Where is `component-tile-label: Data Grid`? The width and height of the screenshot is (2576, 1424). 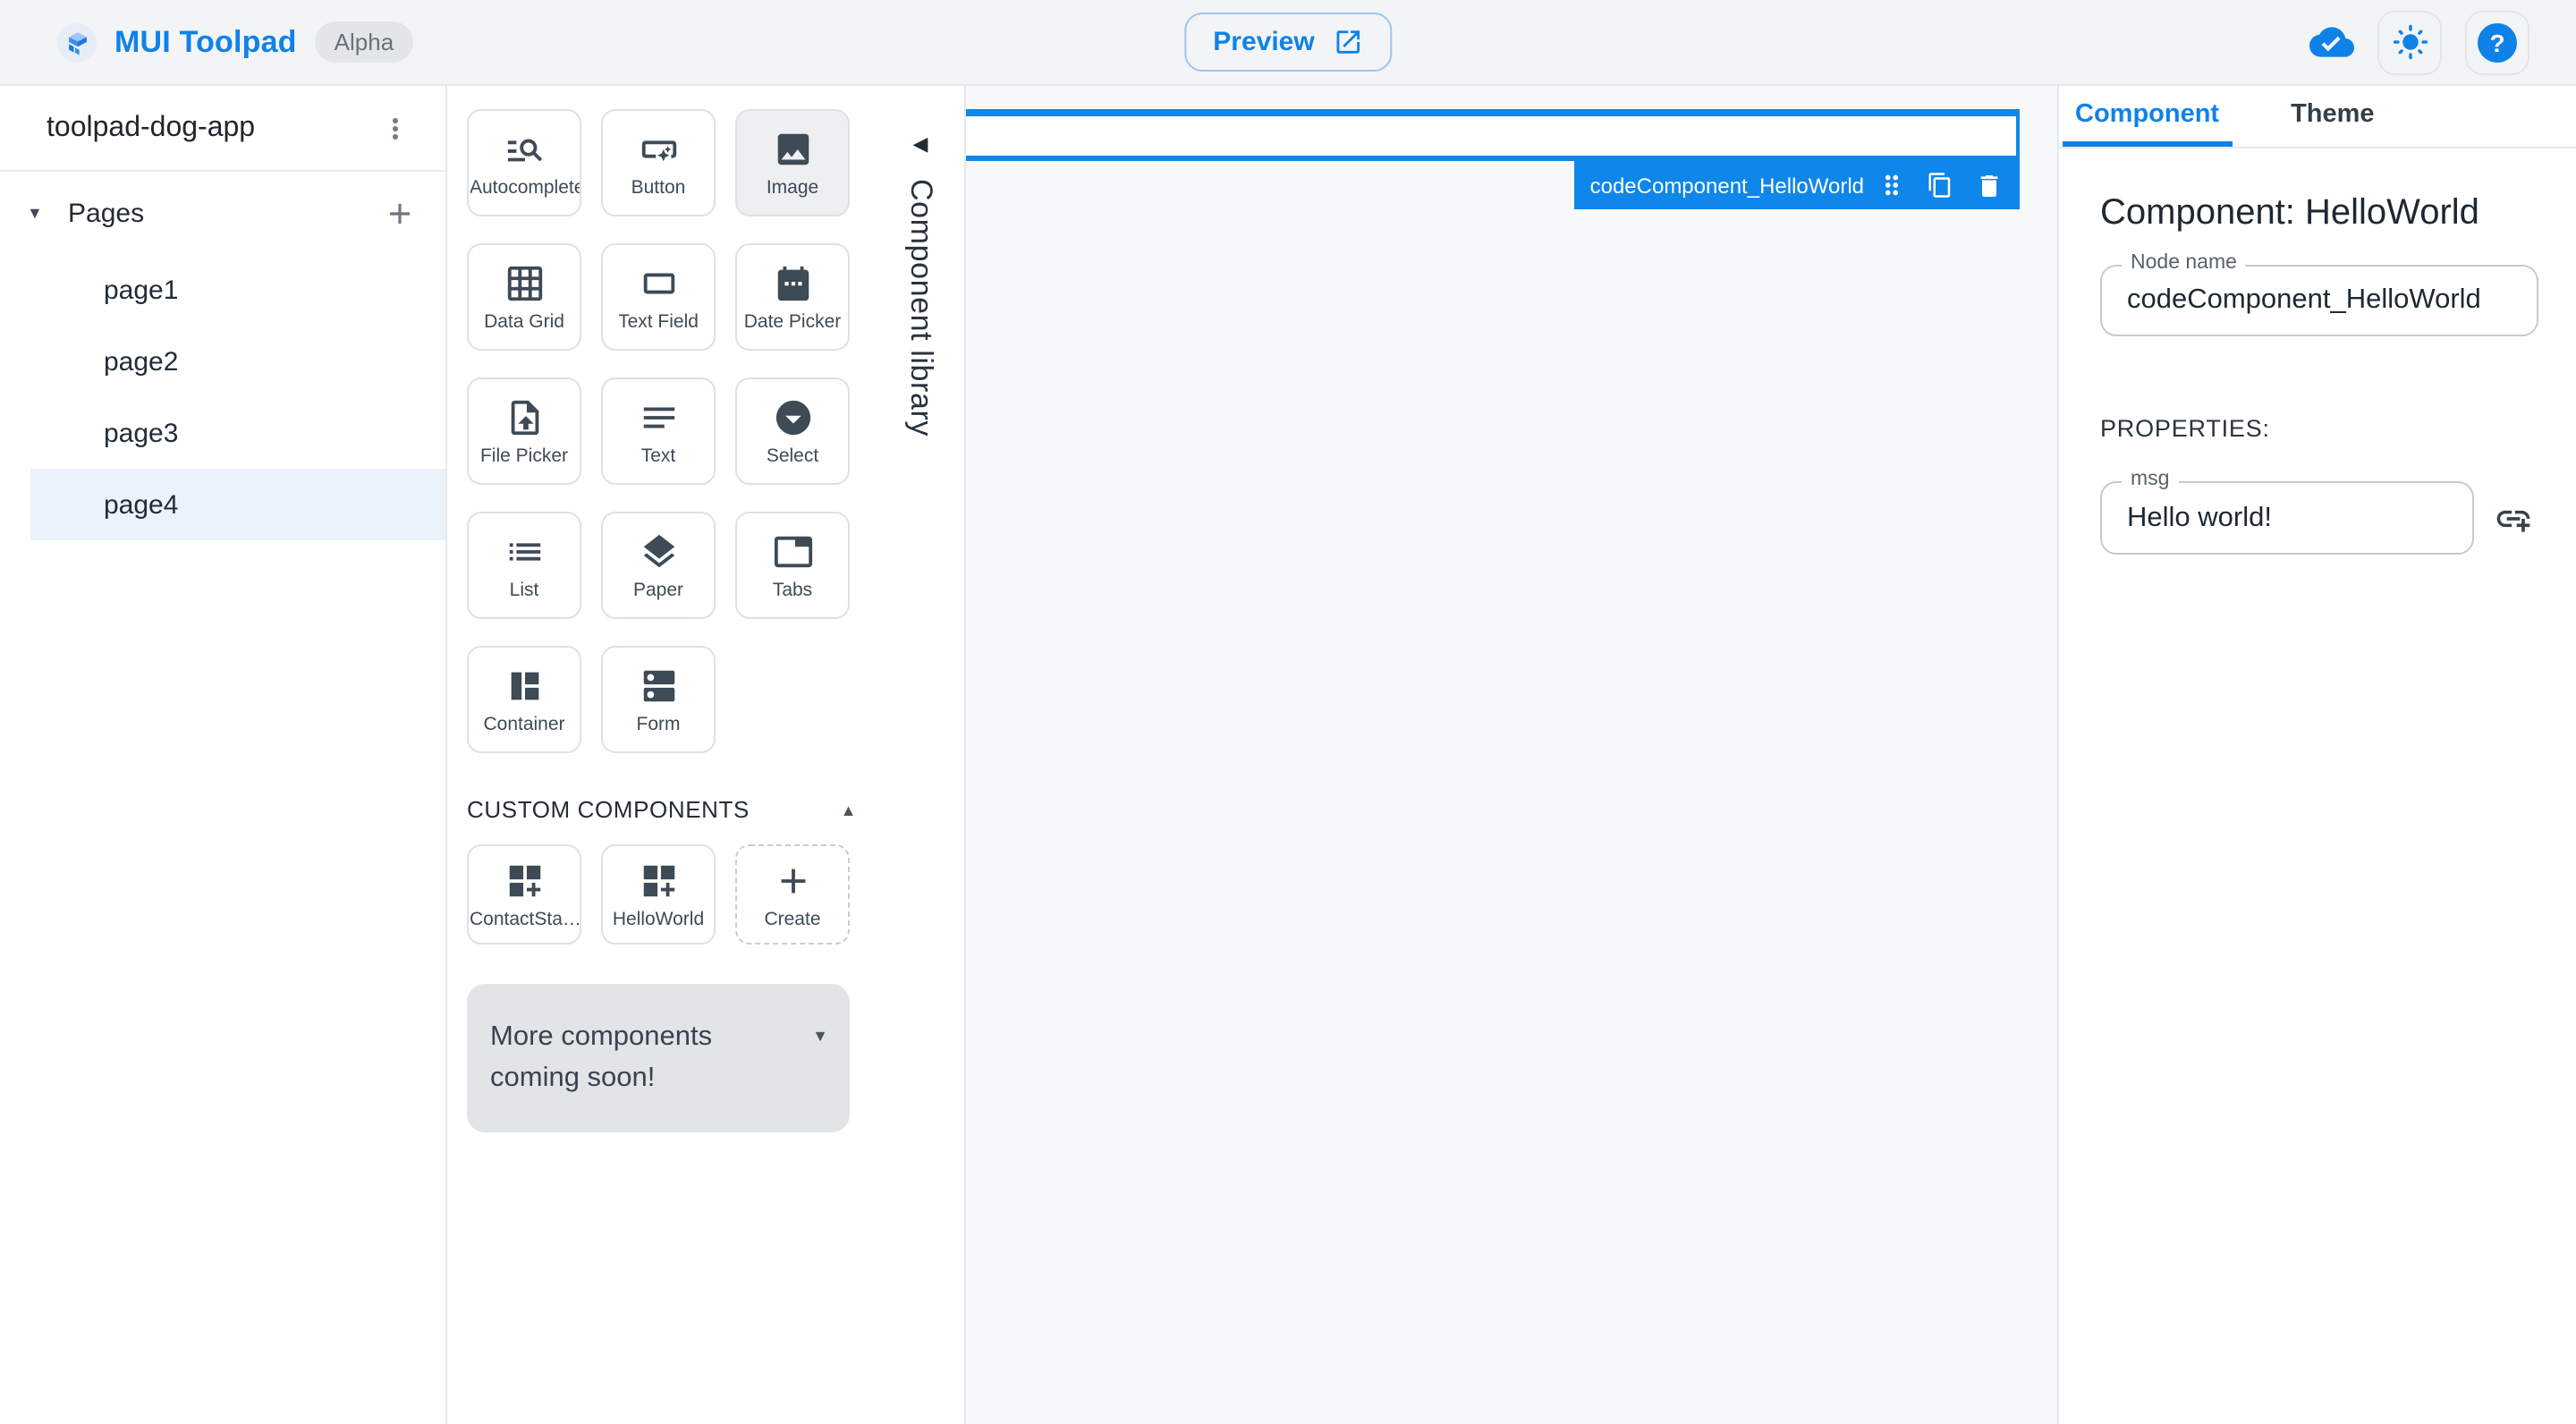
component-tile-label: Data Grid is located at coordinates (524, 321).